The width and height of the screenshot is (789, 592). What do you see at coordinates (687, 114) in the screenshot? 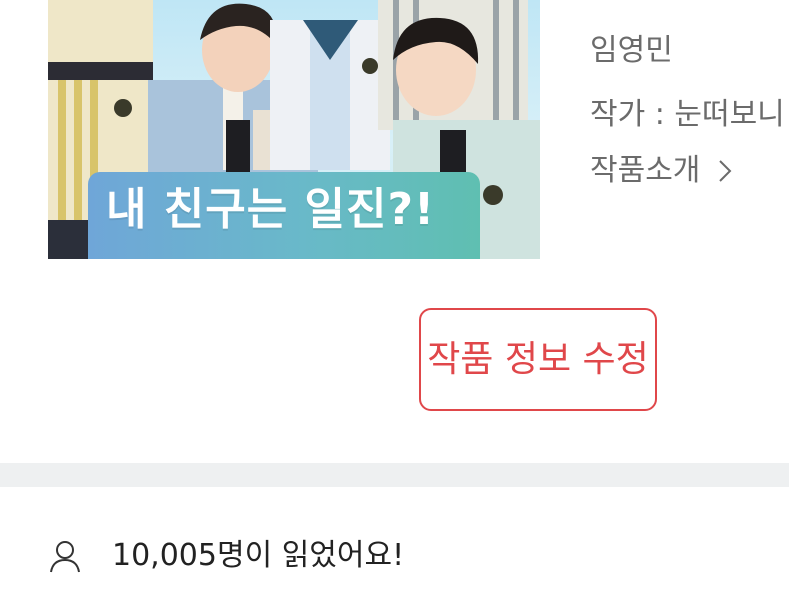
I see `author-line: 작가 : 눈떠보니` at bounding box center [687, 114].